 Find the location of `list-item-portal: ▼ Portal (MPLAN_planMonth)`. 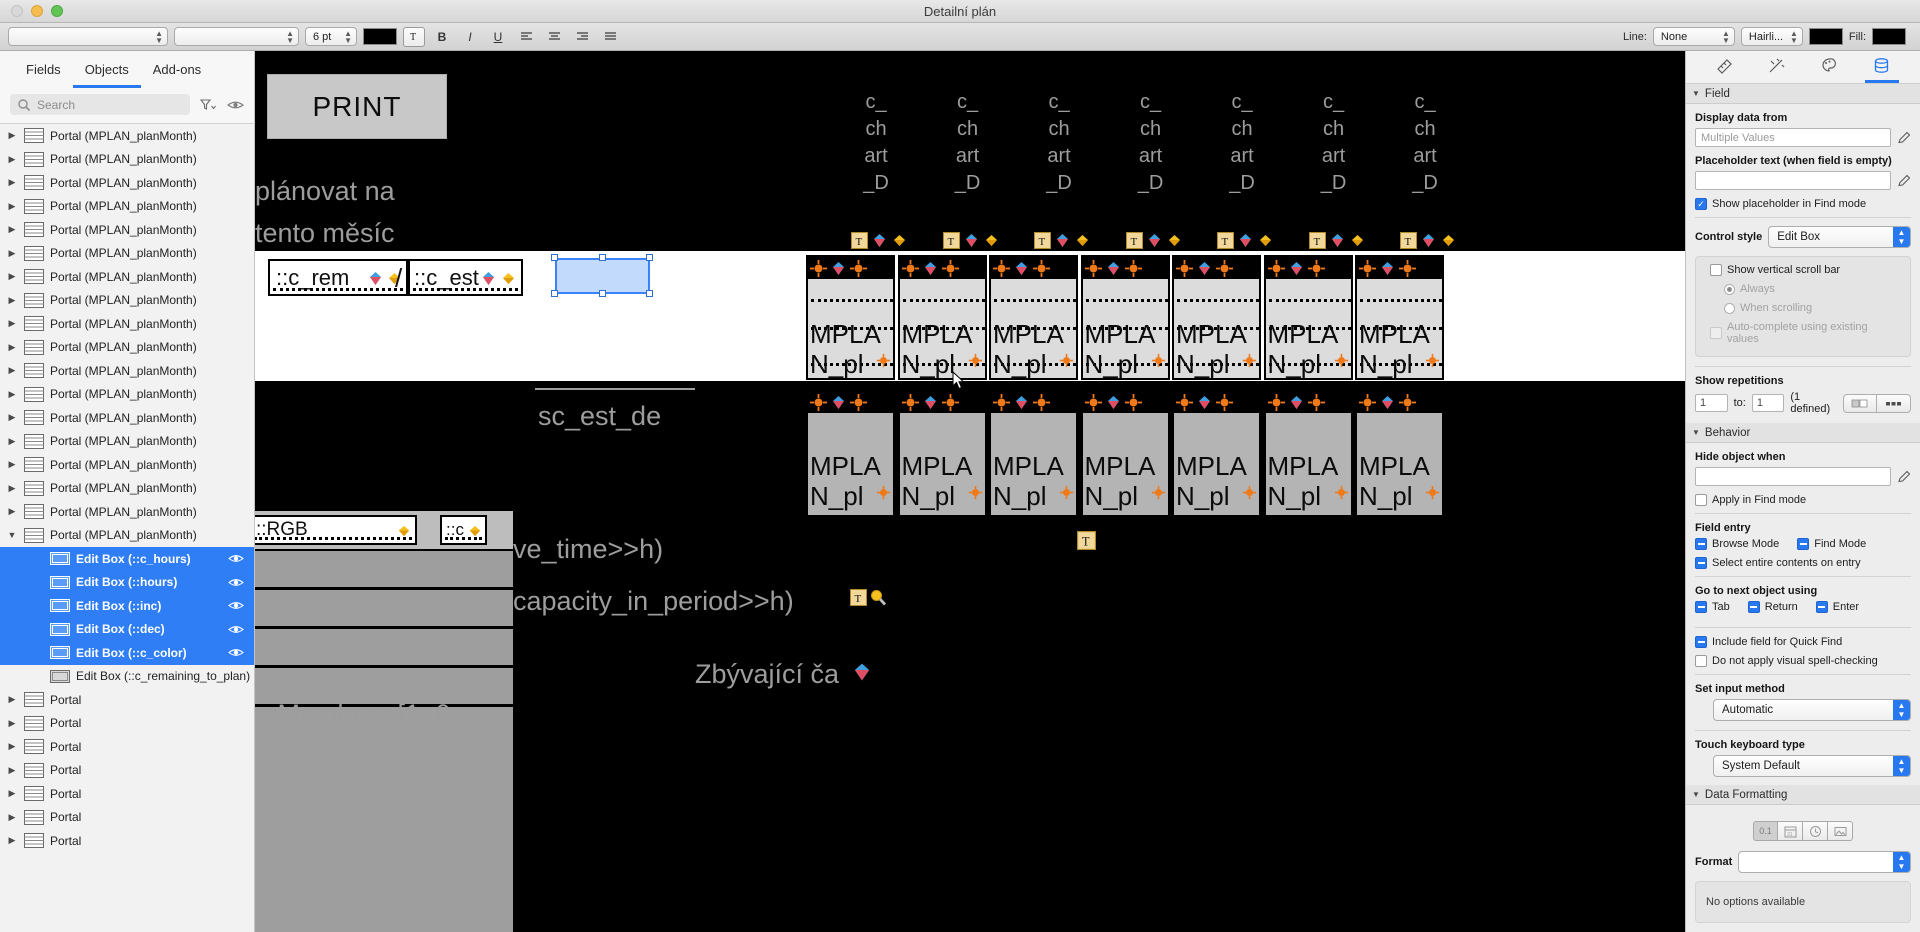

list-item-portal: ▼ Portal (MPLAN_planMonth) is located at coordinates (127, 536).